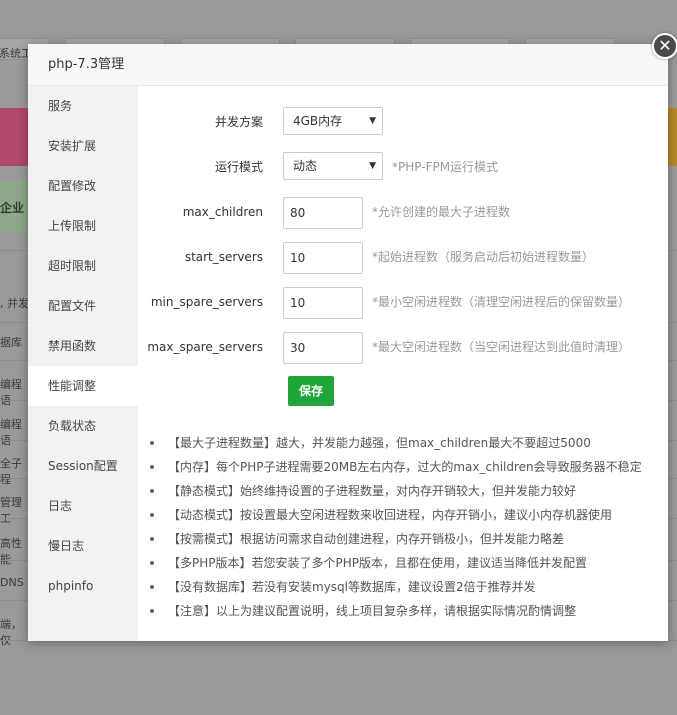  I want to click on sidebar-item-slow-log: 慢日志, so click(83, 546).